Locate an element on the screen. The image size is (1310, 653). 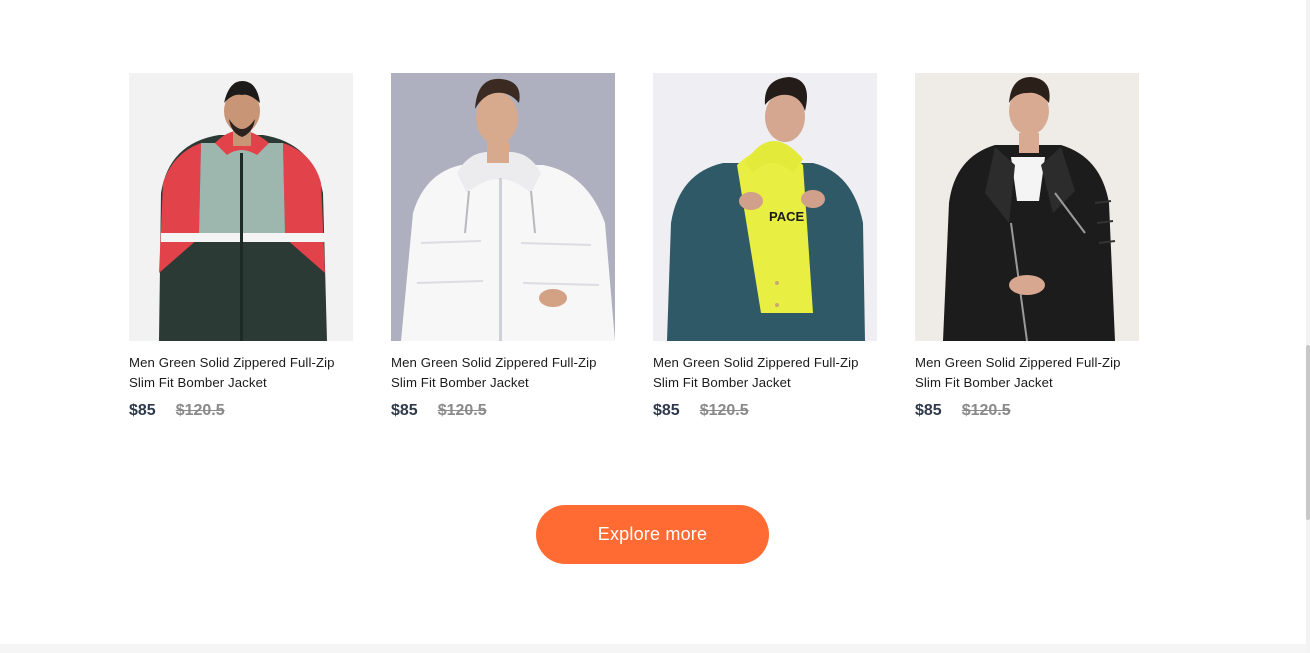
svg-text: PACE is located at coordinates (786, 216).